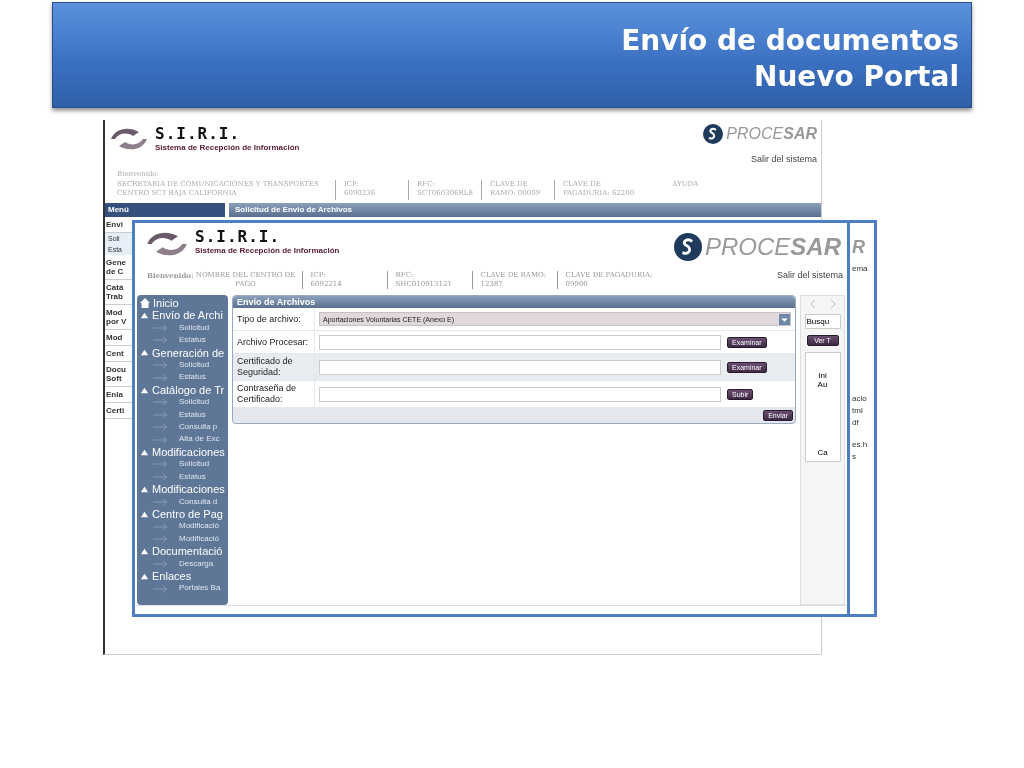 The width and height of the screenshot is (1024, 768). Describe the element at coordinates (182, 501) in the screenshot. I see `tree-item: Consulta d` at that location.